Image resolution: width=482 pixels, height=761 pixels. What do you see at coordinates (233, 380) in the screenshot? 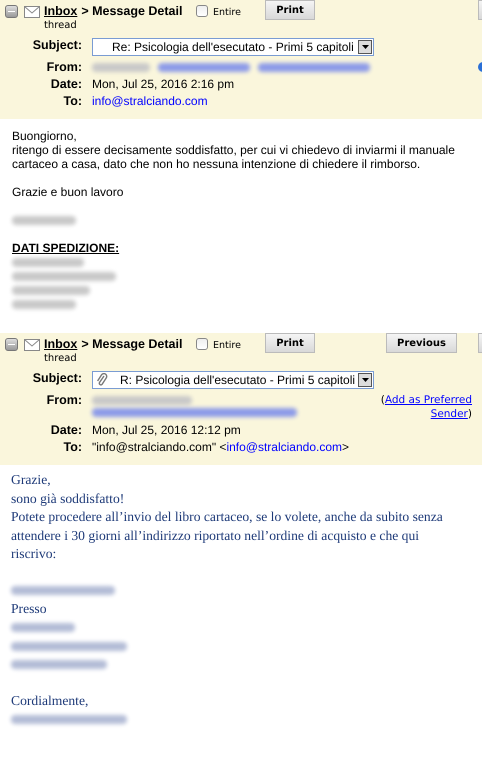
I see `subject-select: R: Psicologia dell'esecutato - Primi 5 capitoli` at bounding box center [233, 380].